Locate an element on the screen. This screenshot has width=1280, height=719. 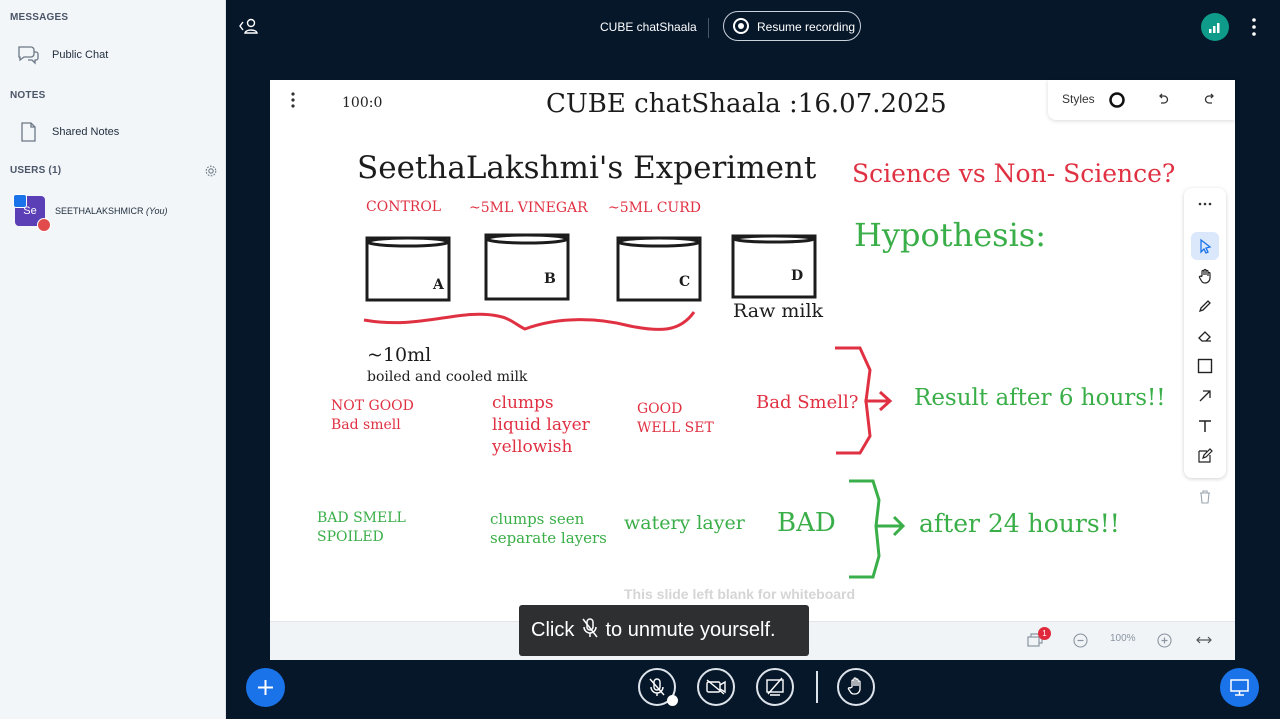
rectangle-tool is located at coordinates (1205, 366).